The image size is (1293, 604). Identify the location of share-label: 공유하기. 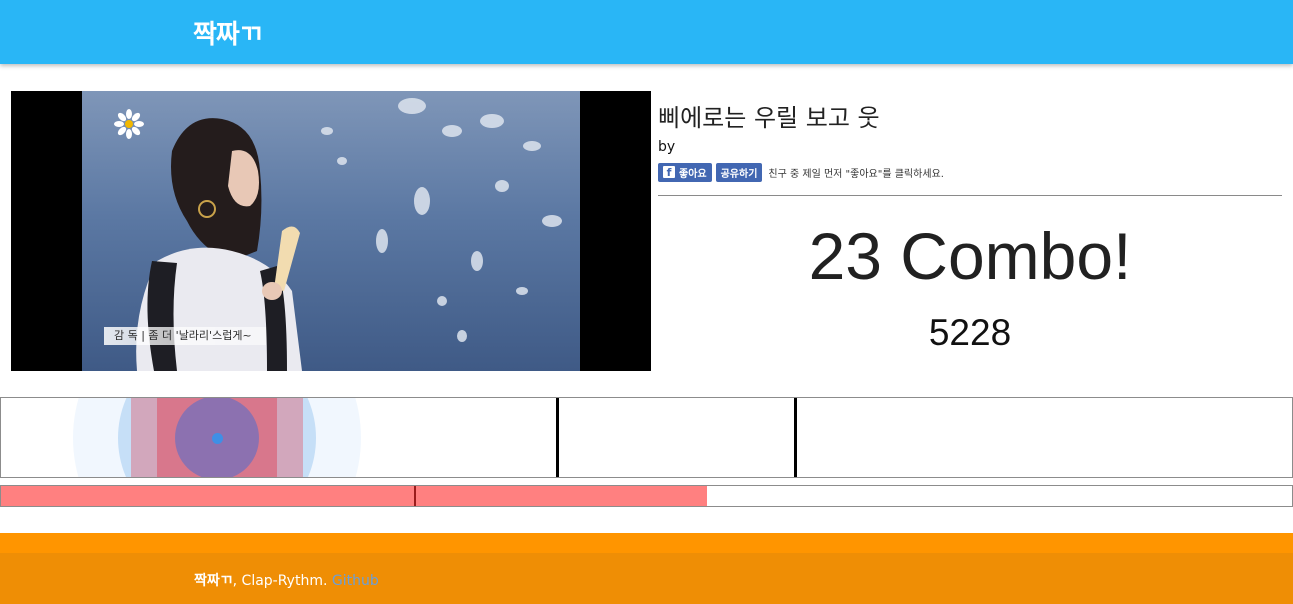
(739, 174).